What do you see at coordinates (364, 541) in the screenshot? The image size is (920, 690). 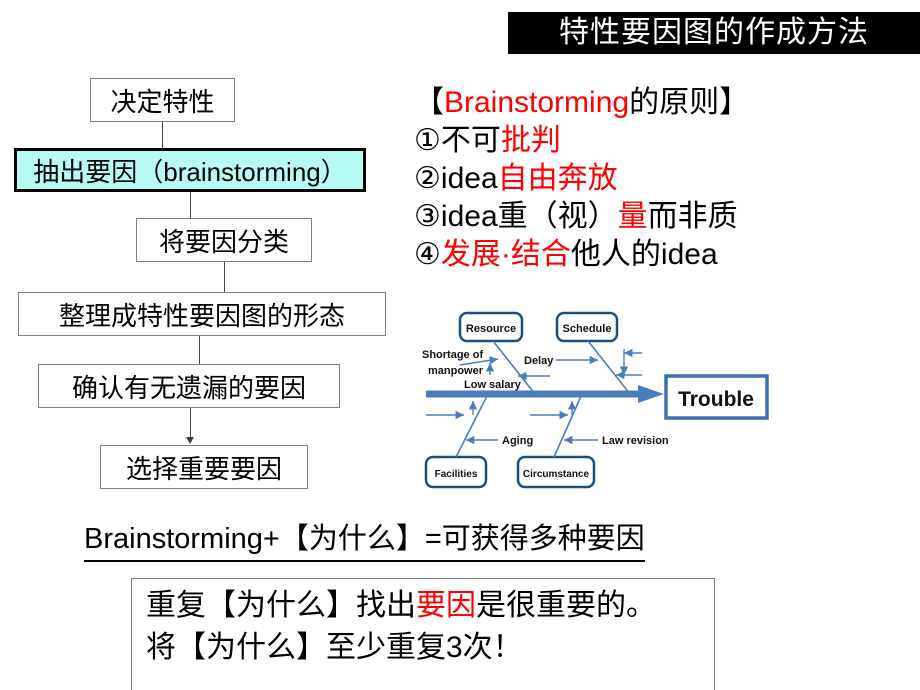 I see `summary-statement: Brainstorming+【为什么】=可获得多种要因` at bounding box center [364, 541].